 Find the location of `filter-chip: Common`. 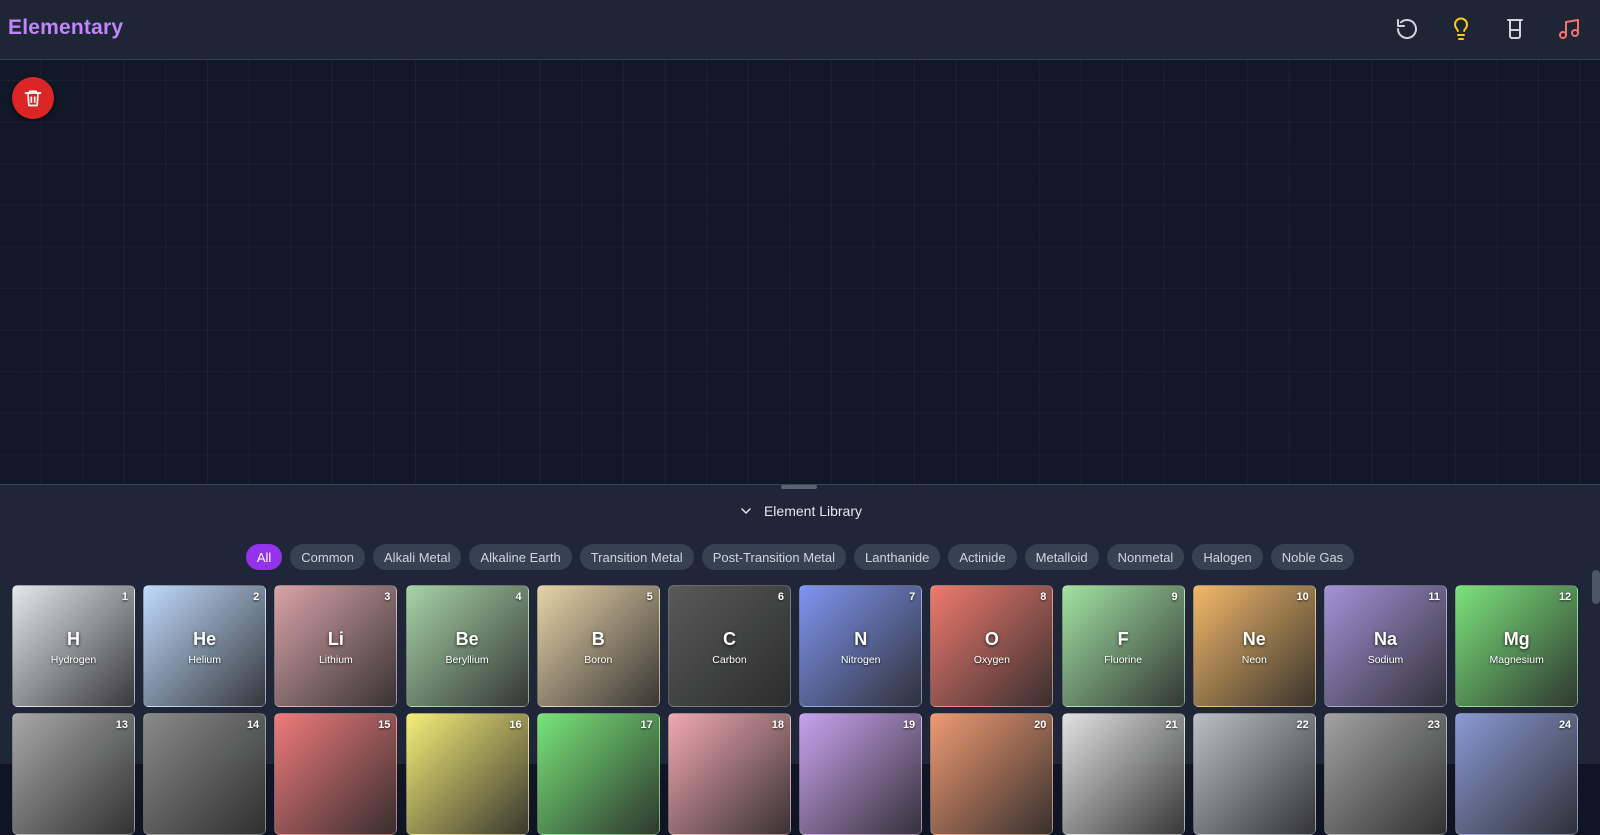

filter-chip: Common is located at coordinates (328, 557).